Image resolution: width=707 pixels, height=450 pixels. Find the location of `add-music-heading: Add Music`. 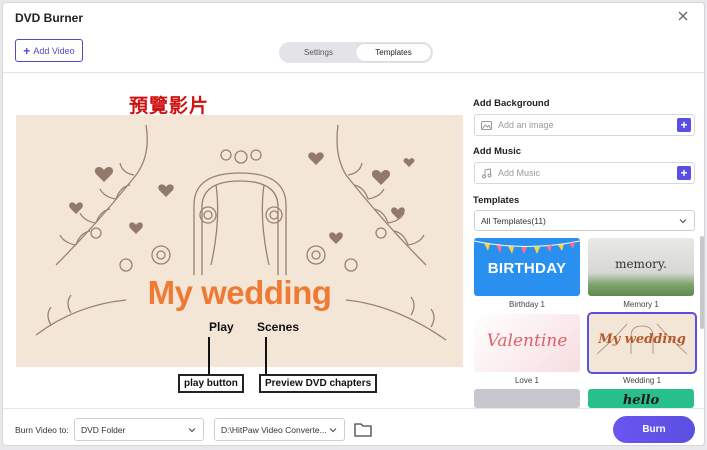

add-music-heading: Add Music is located at coordinates (497, 151).